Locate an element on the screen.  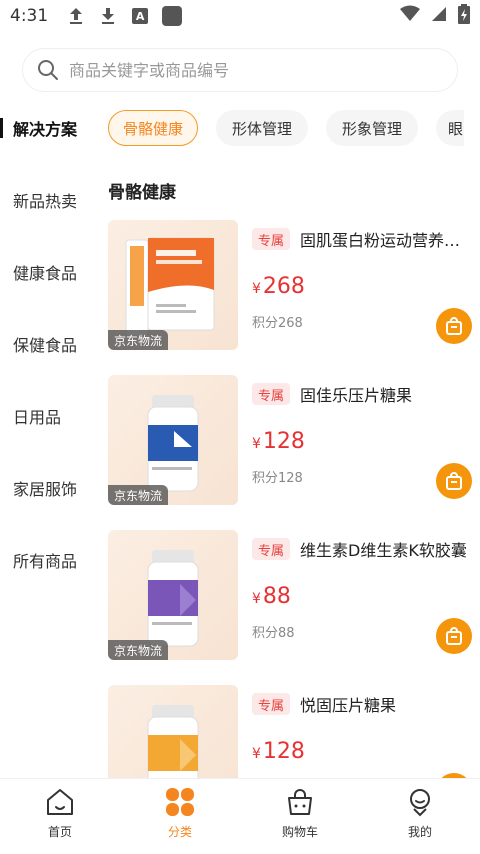
upload-icon is located at coordinates (76, 16).